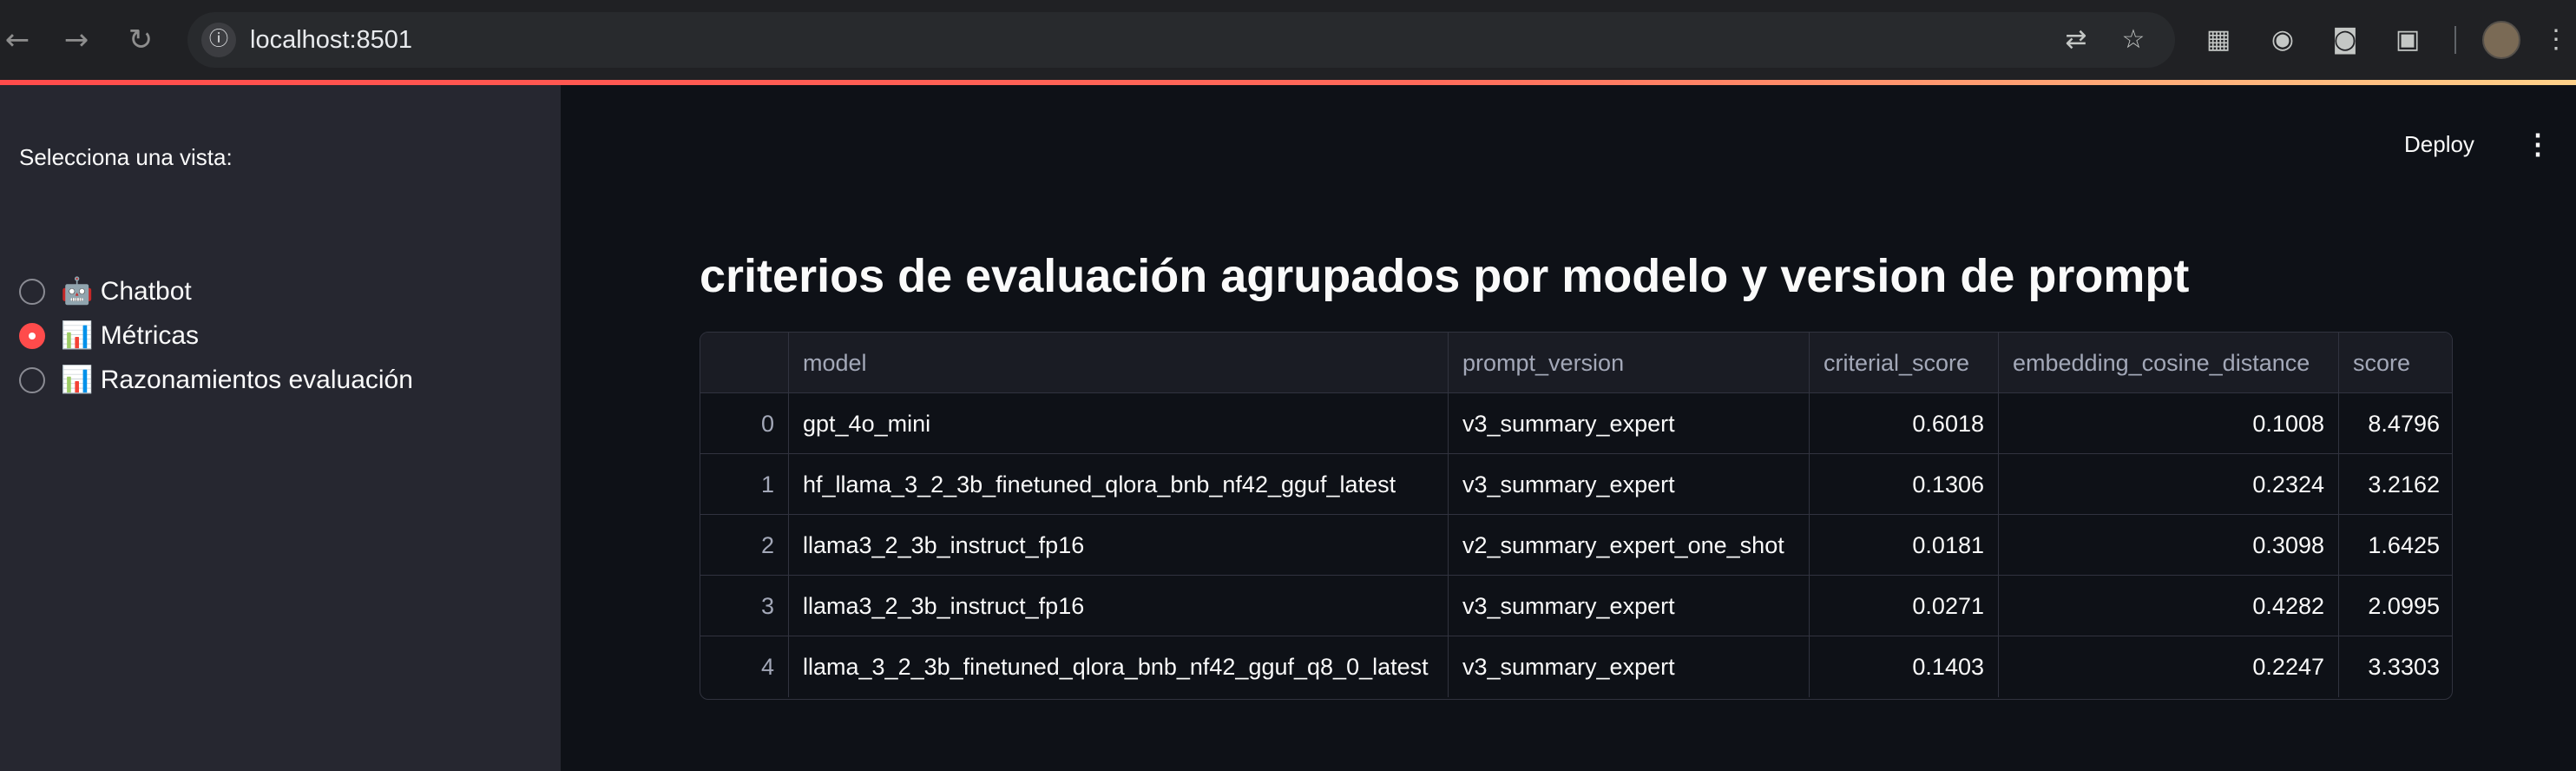  Describe the element at coordinates (77, 40) in the screenshot. I see `forward-arrow-icon: →` at that location.